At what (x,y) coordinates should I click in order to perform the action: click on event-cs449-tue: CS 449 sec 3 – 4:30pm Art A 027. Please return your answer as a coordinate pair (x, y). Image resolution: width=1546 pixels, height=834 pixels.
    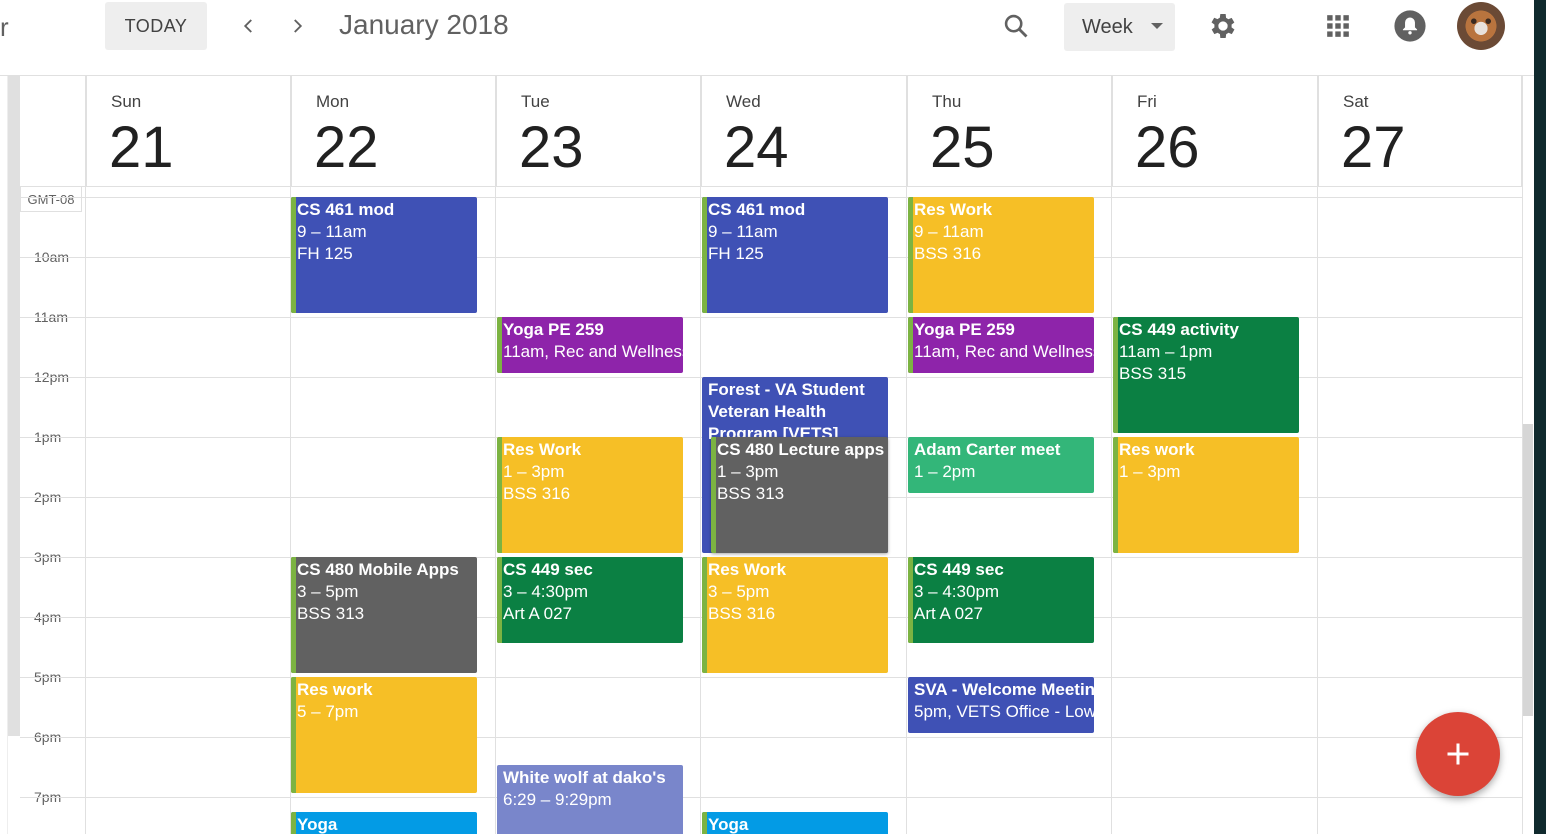
    Looking at the image, I should click on (590, 600).